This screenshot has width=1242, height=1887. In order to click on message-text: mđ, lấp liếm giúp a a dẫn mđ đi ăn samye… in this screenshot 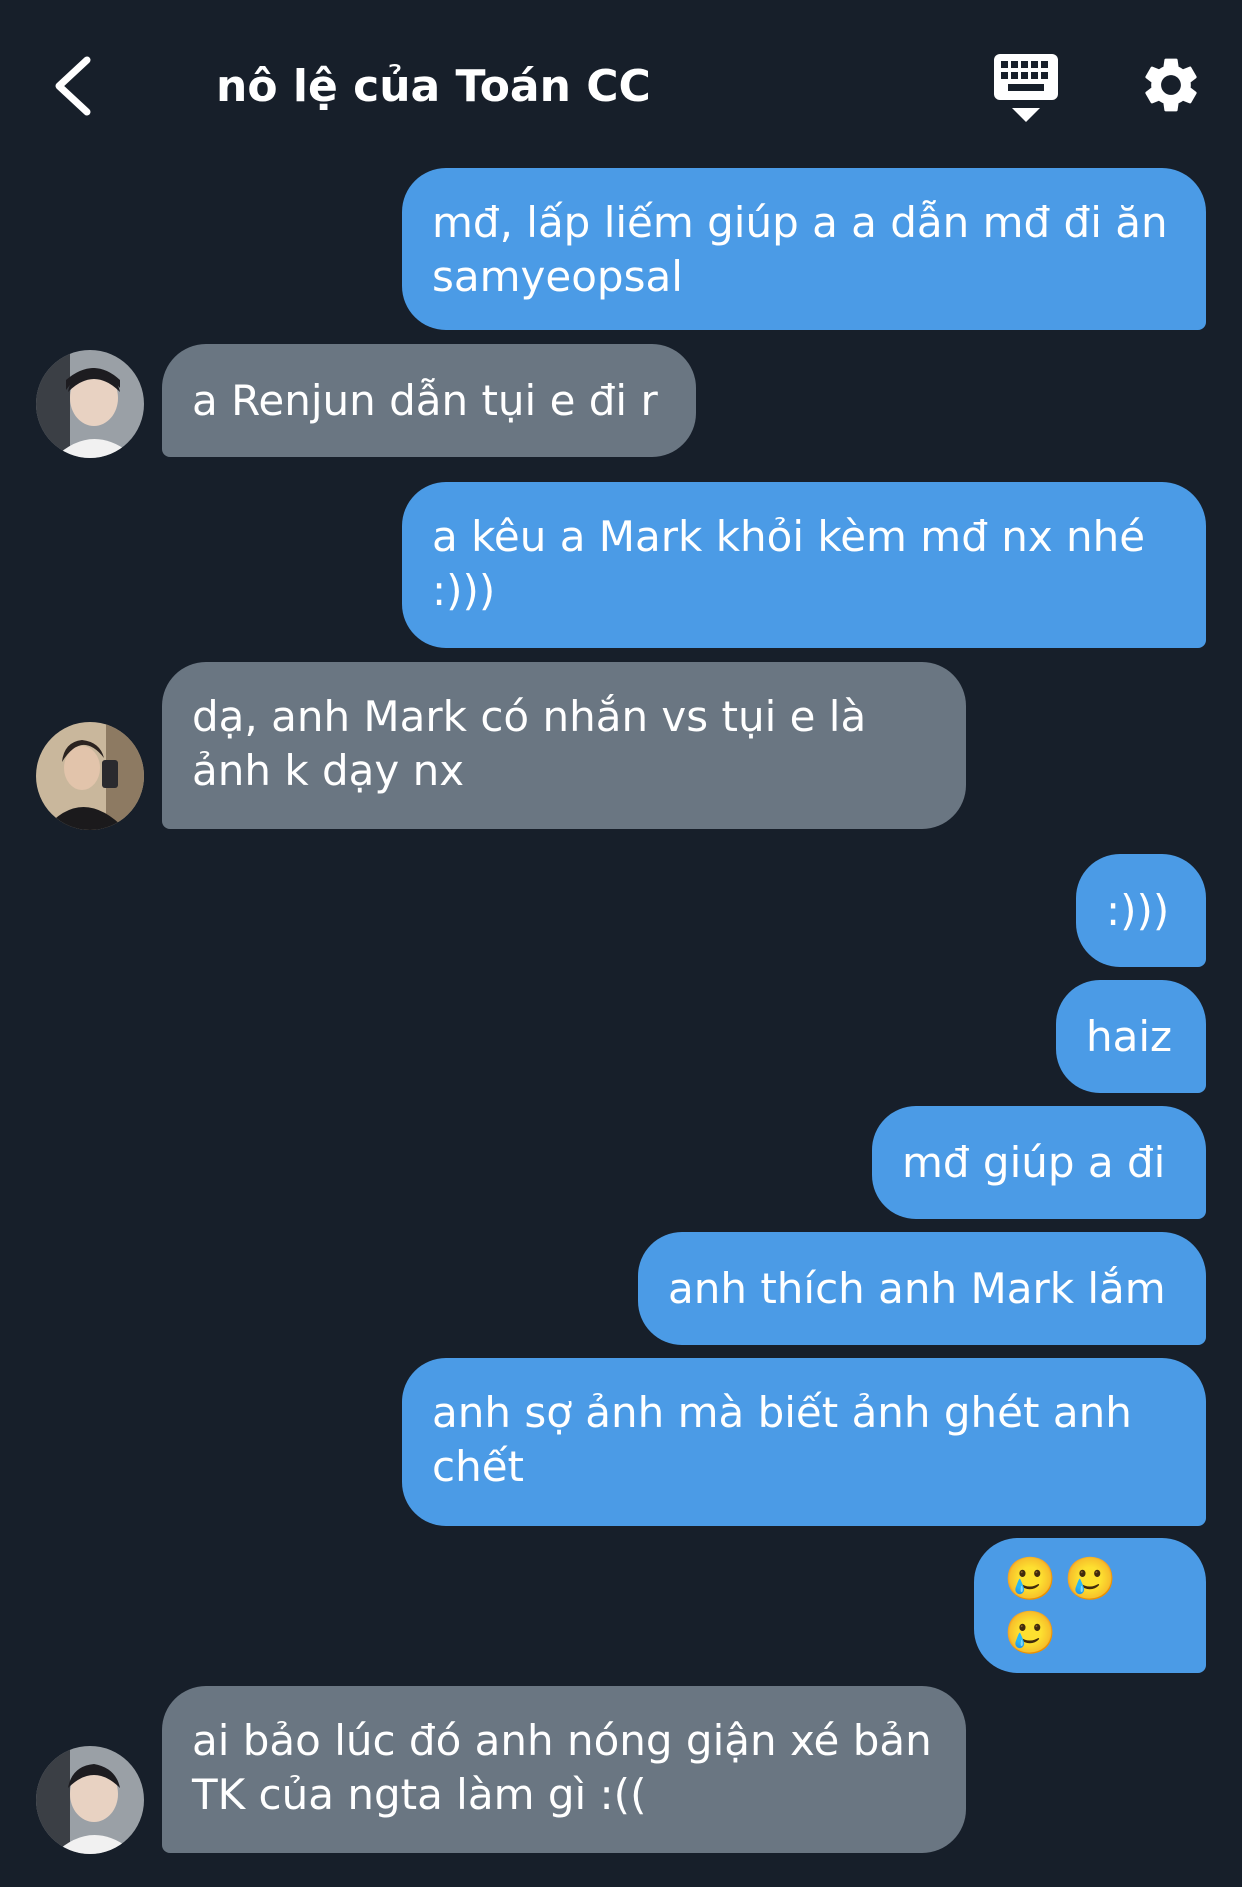, I will do `click(800, 249)`.